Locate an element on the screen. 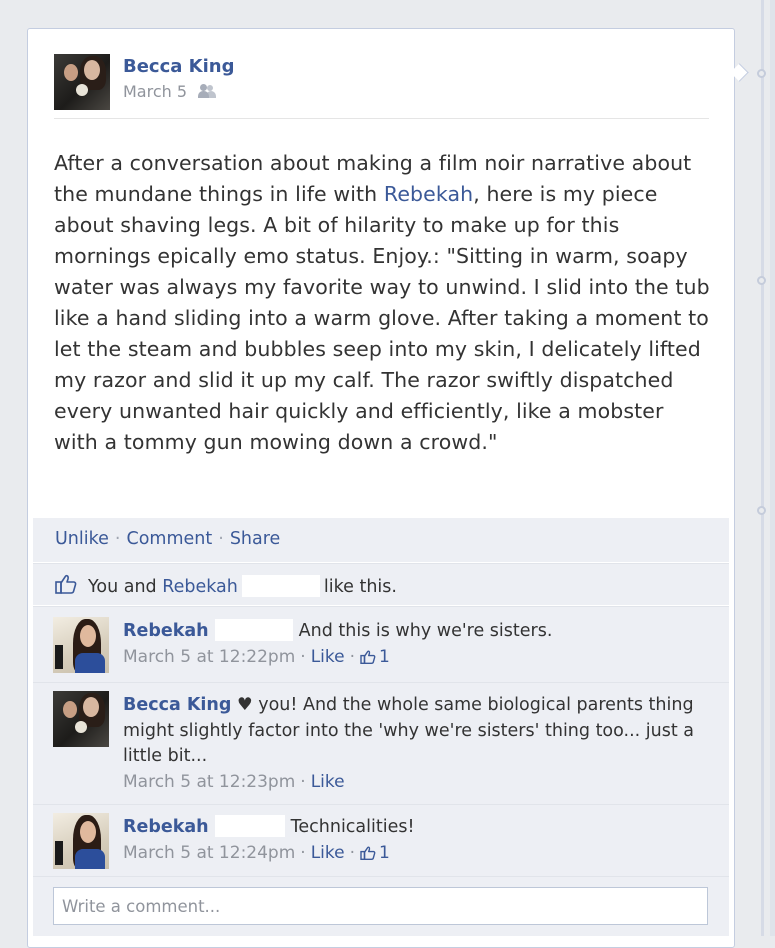 This screenshot has width=775, height=948. friends-icon is located at coordinates (207, 91).